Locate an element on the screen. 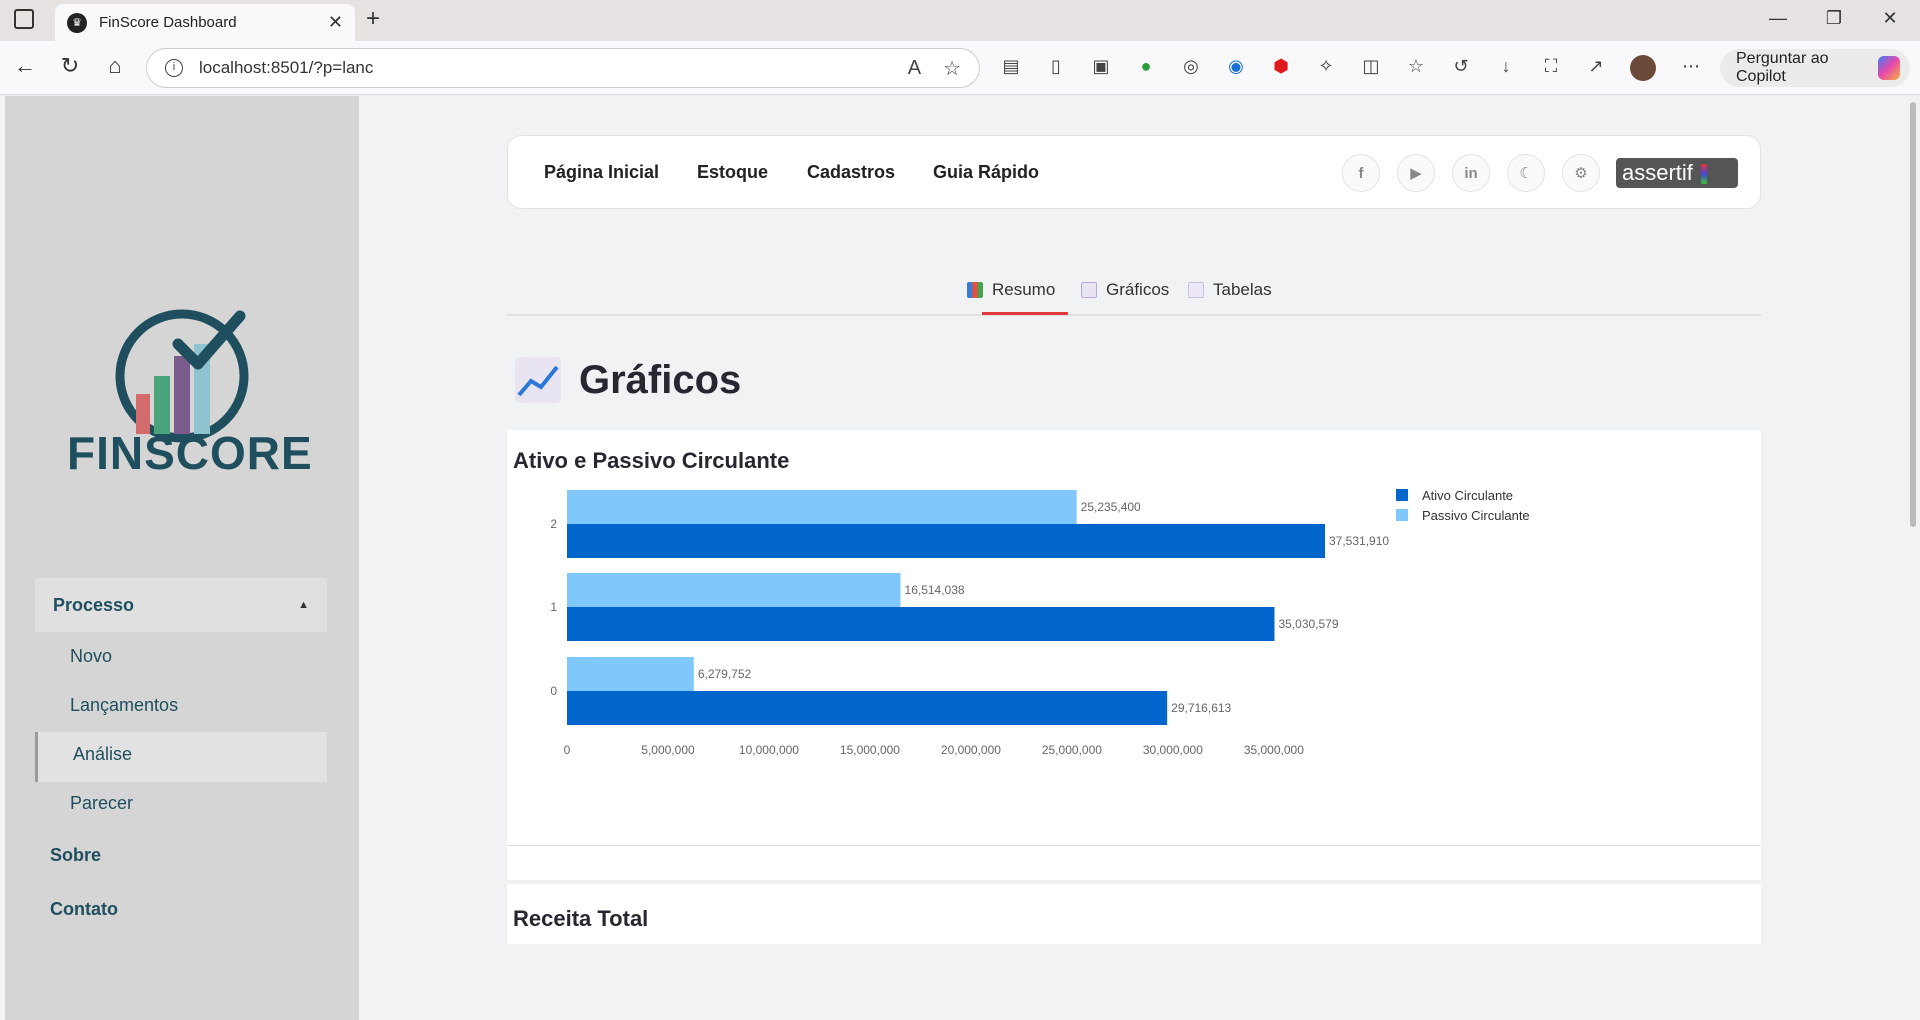 Image resolution: width=1920 pixels, height=1020 pixels. scrollbar-thumb is located at coordinates (1913, 314).